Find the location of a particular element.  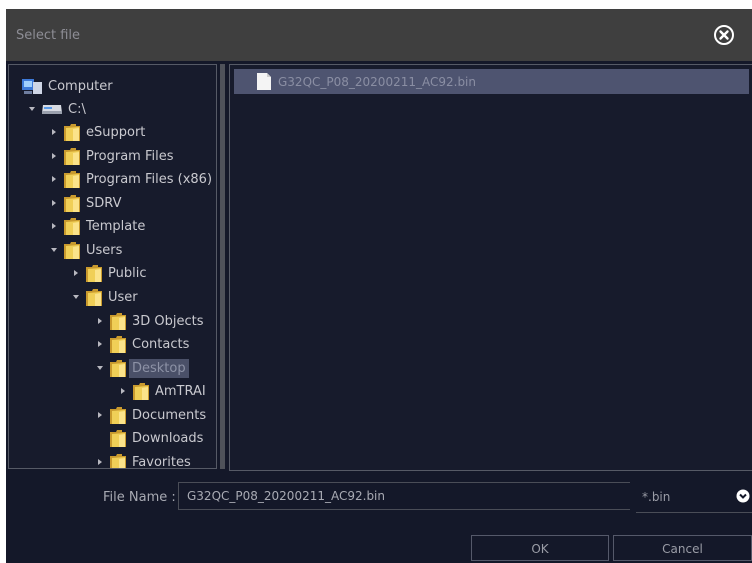

drive-icon is located at coordinates (52, 109).